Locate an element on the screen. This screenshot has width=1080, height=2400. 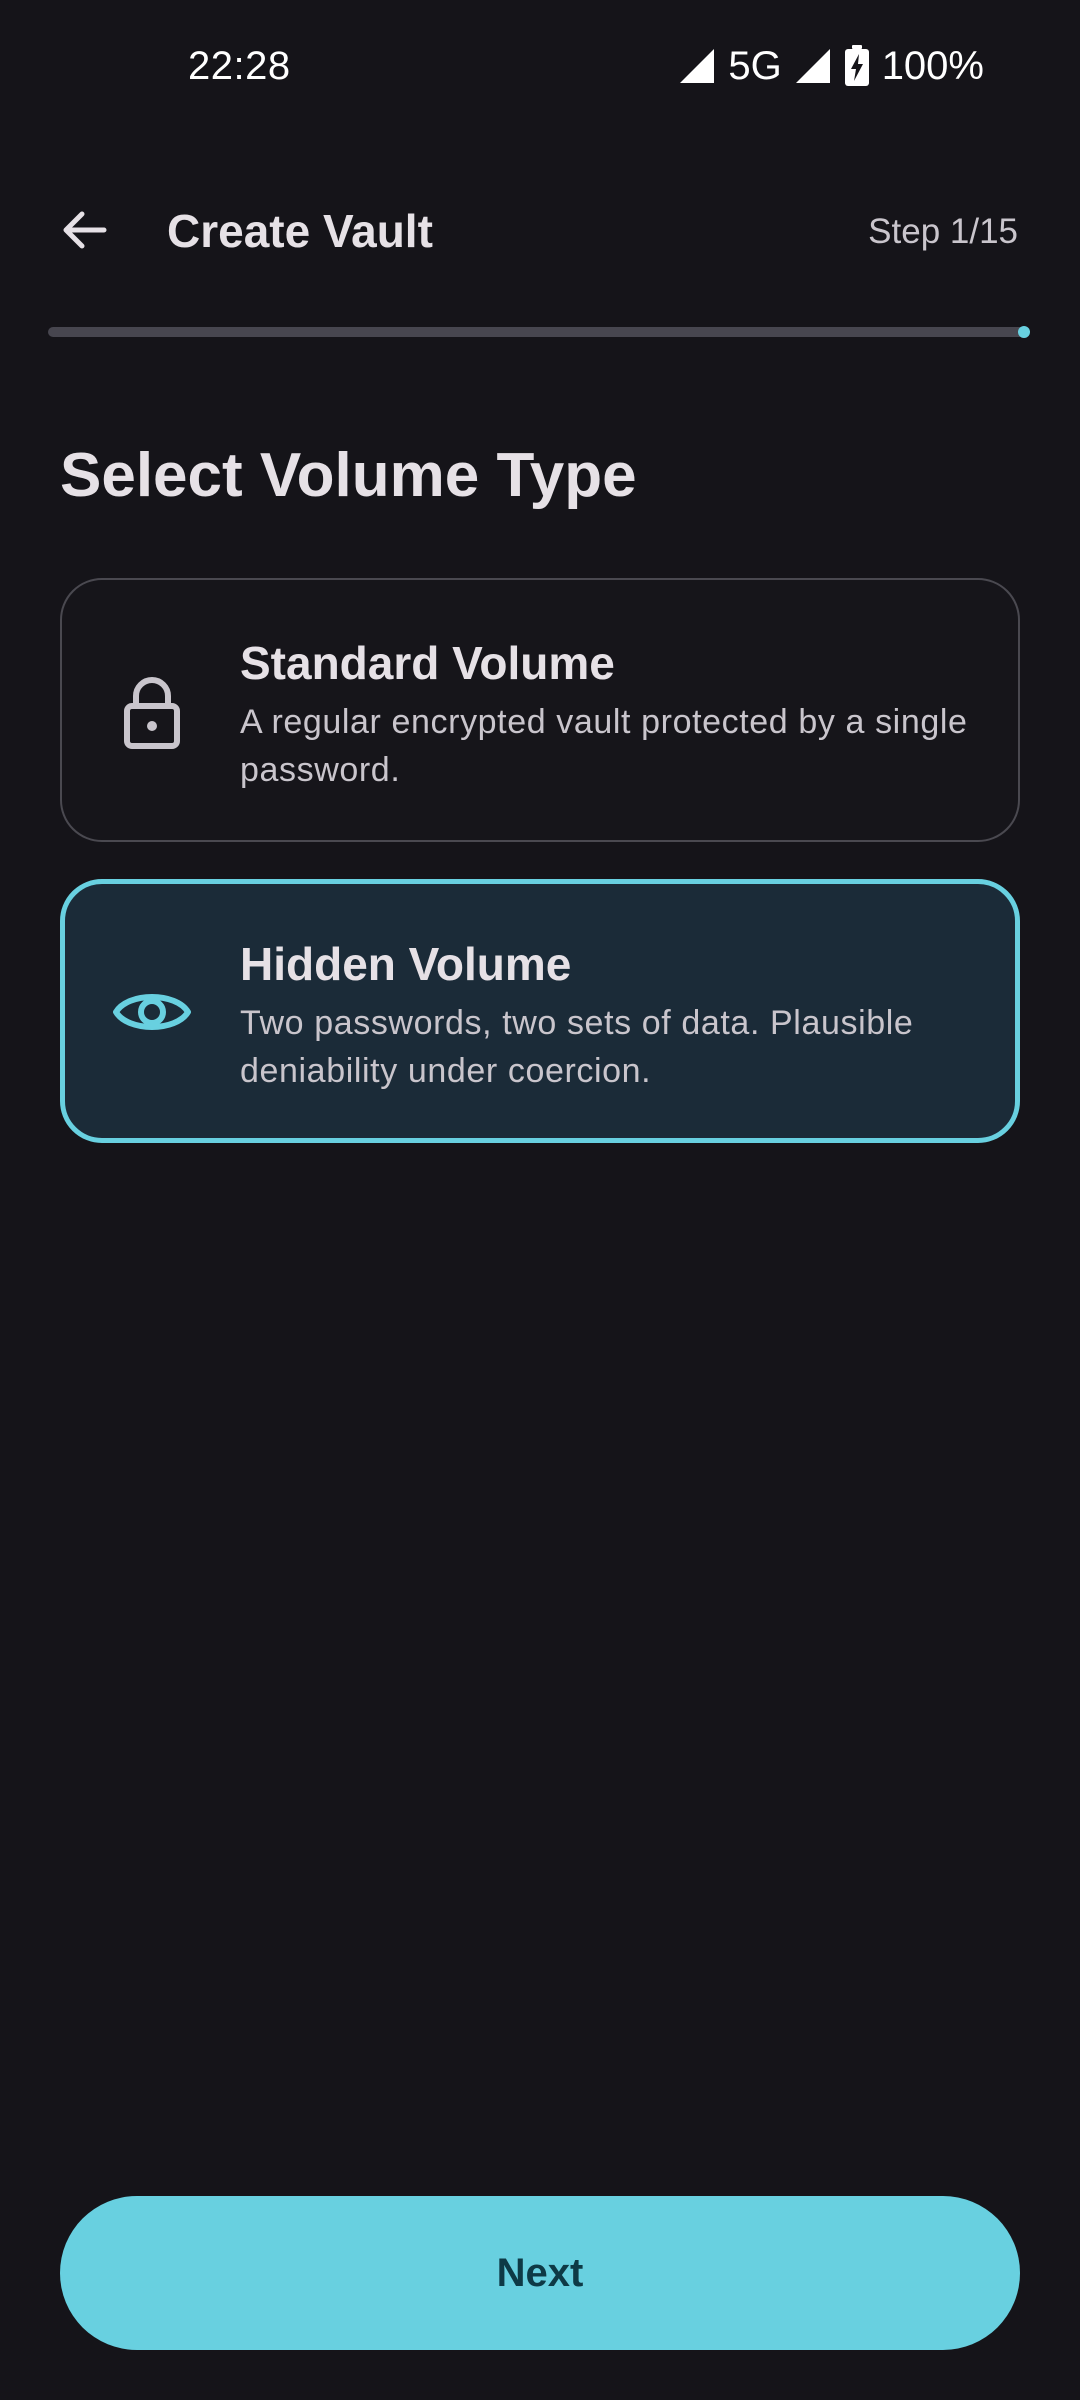
next-button-label: Next is located at coordinates (540, 2272).